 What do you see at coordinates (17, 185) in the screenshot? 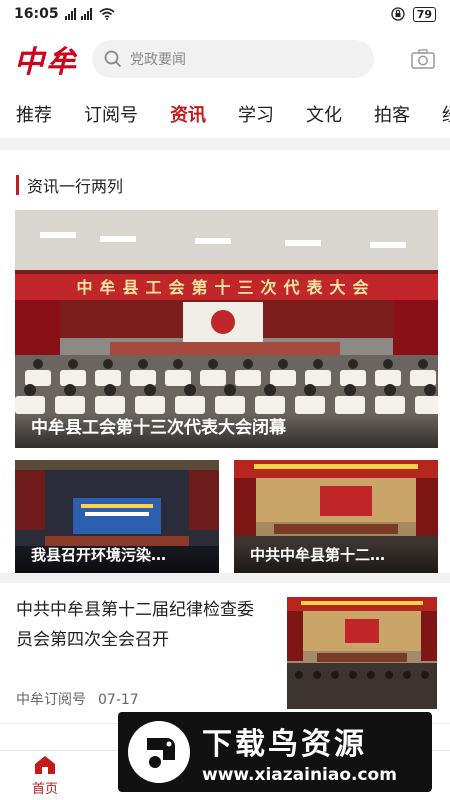
I see `section-accent-bar` at bounding box center [17, 185].